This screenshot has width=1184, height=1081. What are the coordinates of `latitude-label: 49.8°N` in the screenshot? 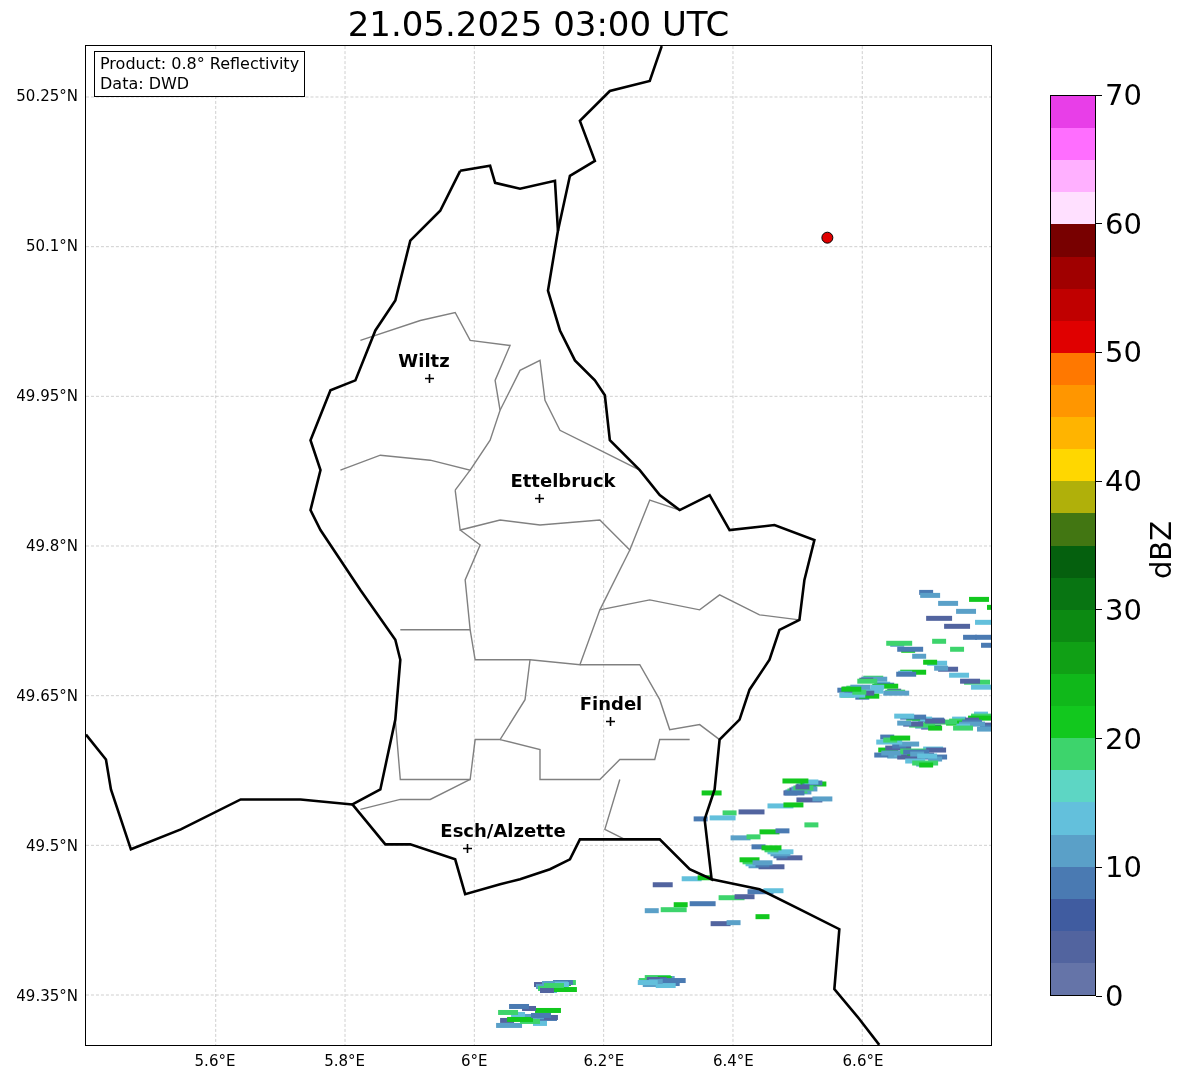 It's located at (51, 546).